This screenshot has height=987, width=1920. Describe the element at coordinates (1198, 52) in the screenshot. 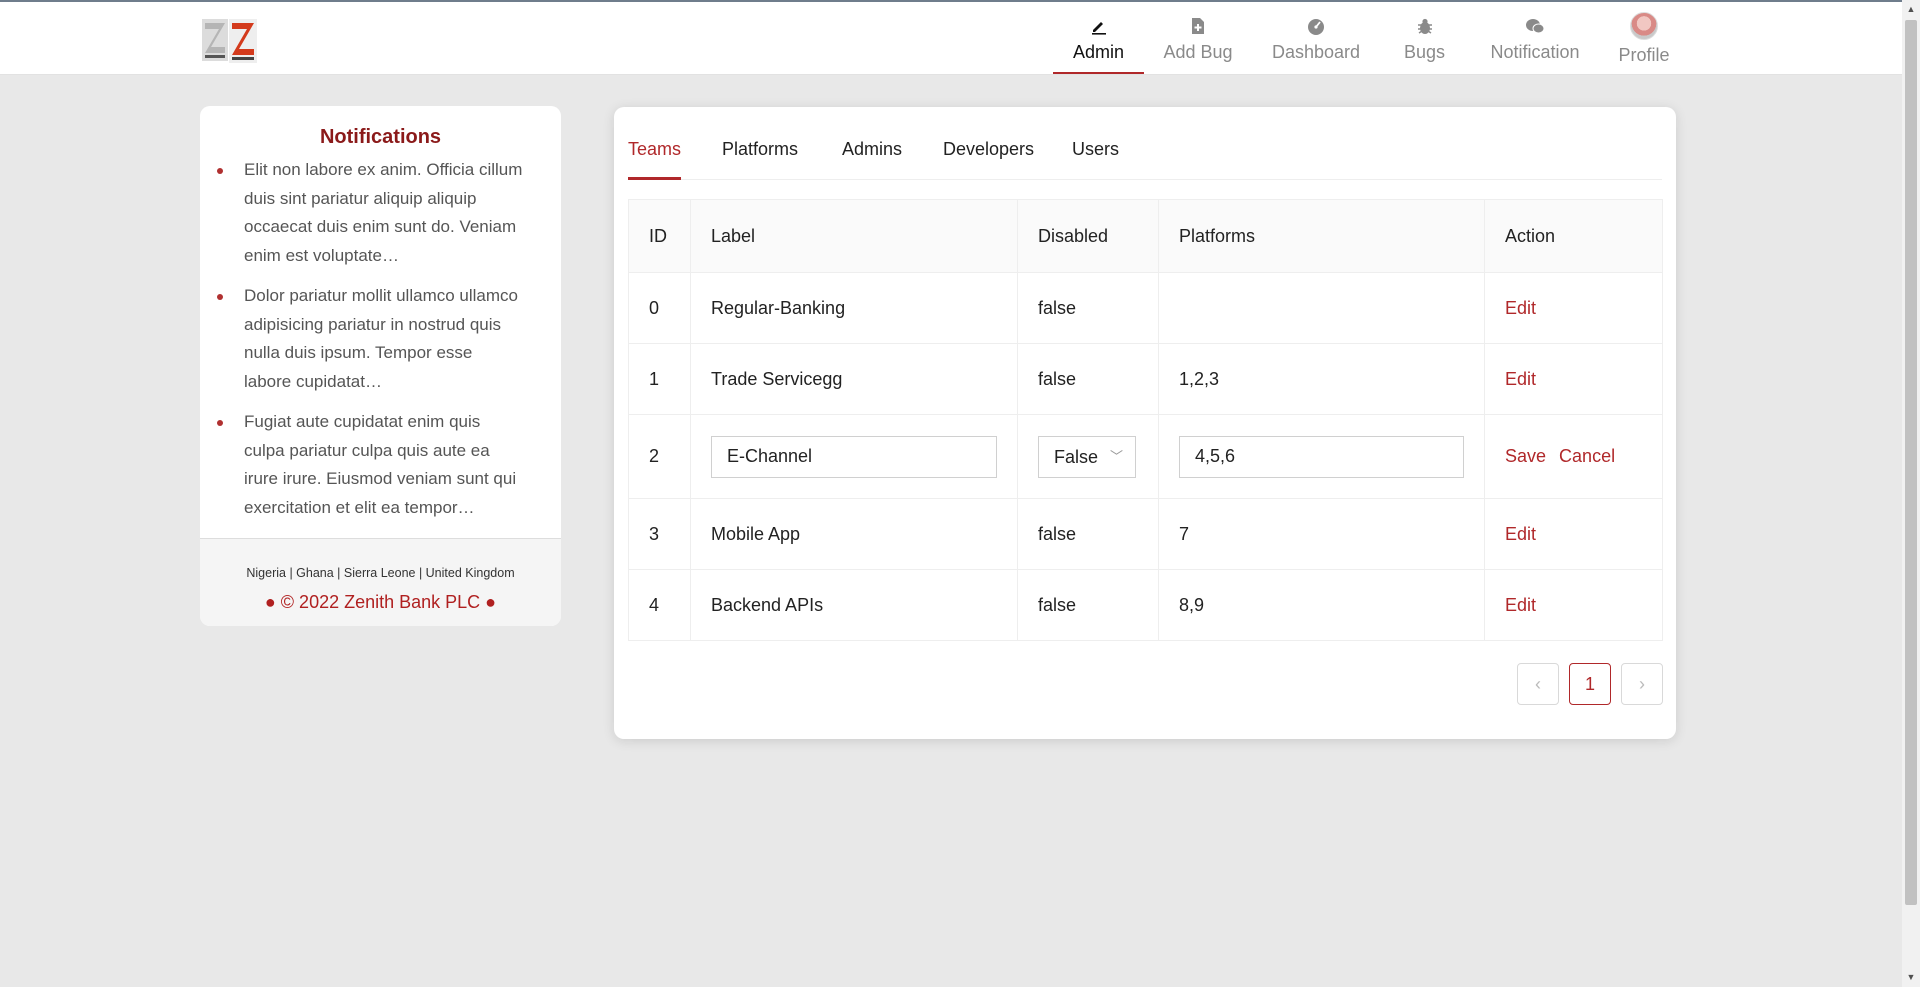

I see `nav-add-bug-label: Add Bug` at that location.